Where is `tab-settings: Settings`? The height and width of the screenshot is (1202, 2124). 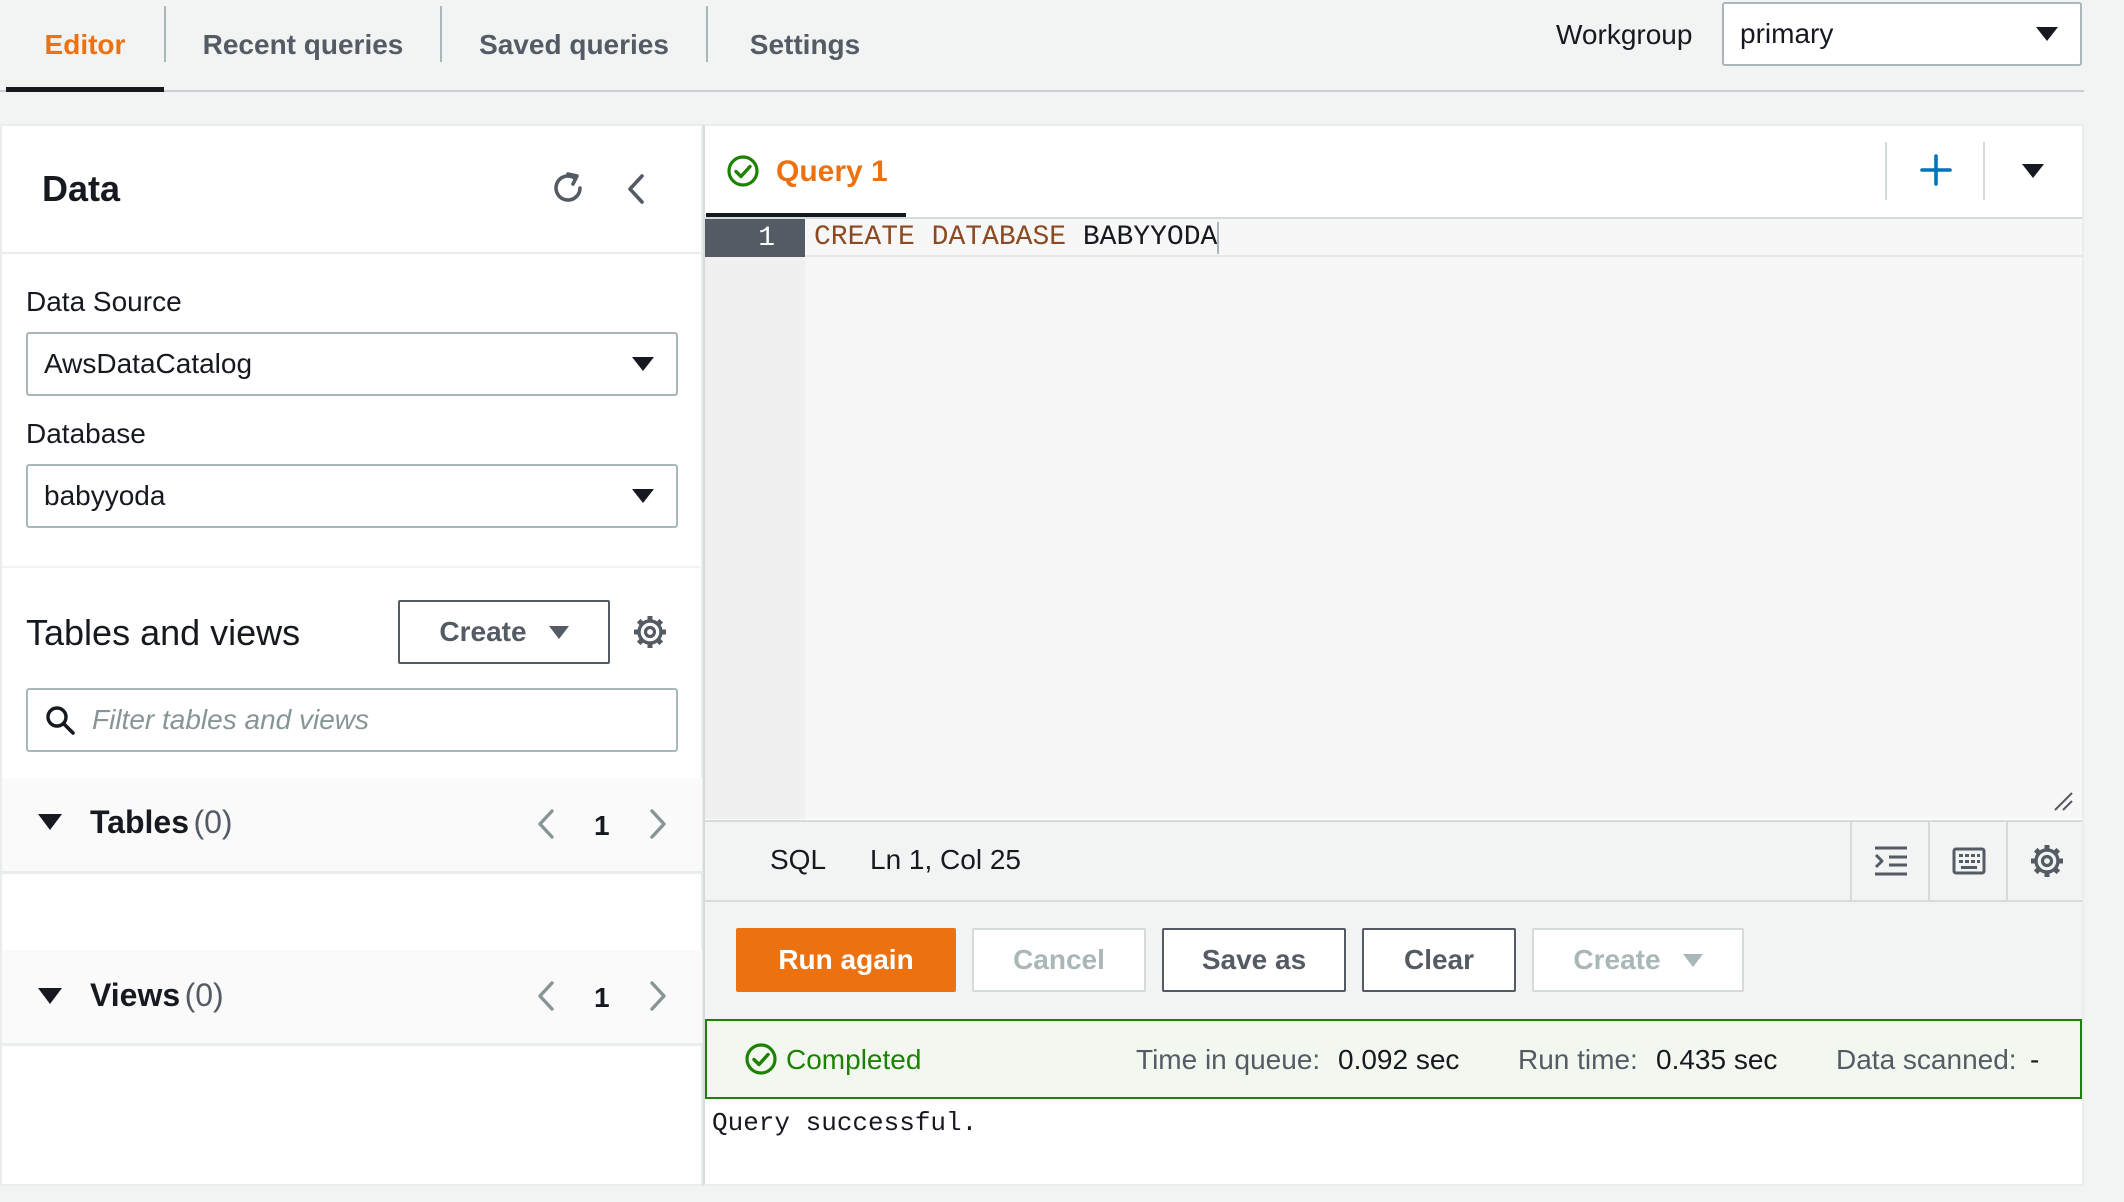
tab-settings: Settings is located at coordinates (805, 45).